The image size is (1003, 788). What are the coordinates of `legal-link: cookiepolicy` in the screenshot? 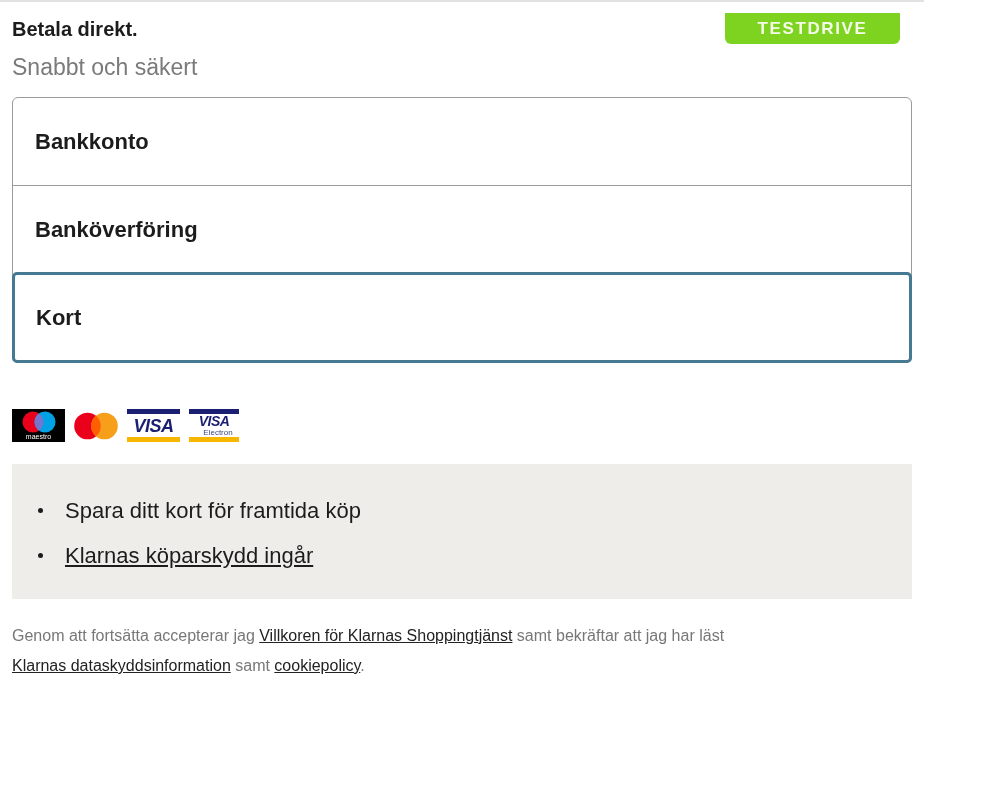 It's located at (317, 665).